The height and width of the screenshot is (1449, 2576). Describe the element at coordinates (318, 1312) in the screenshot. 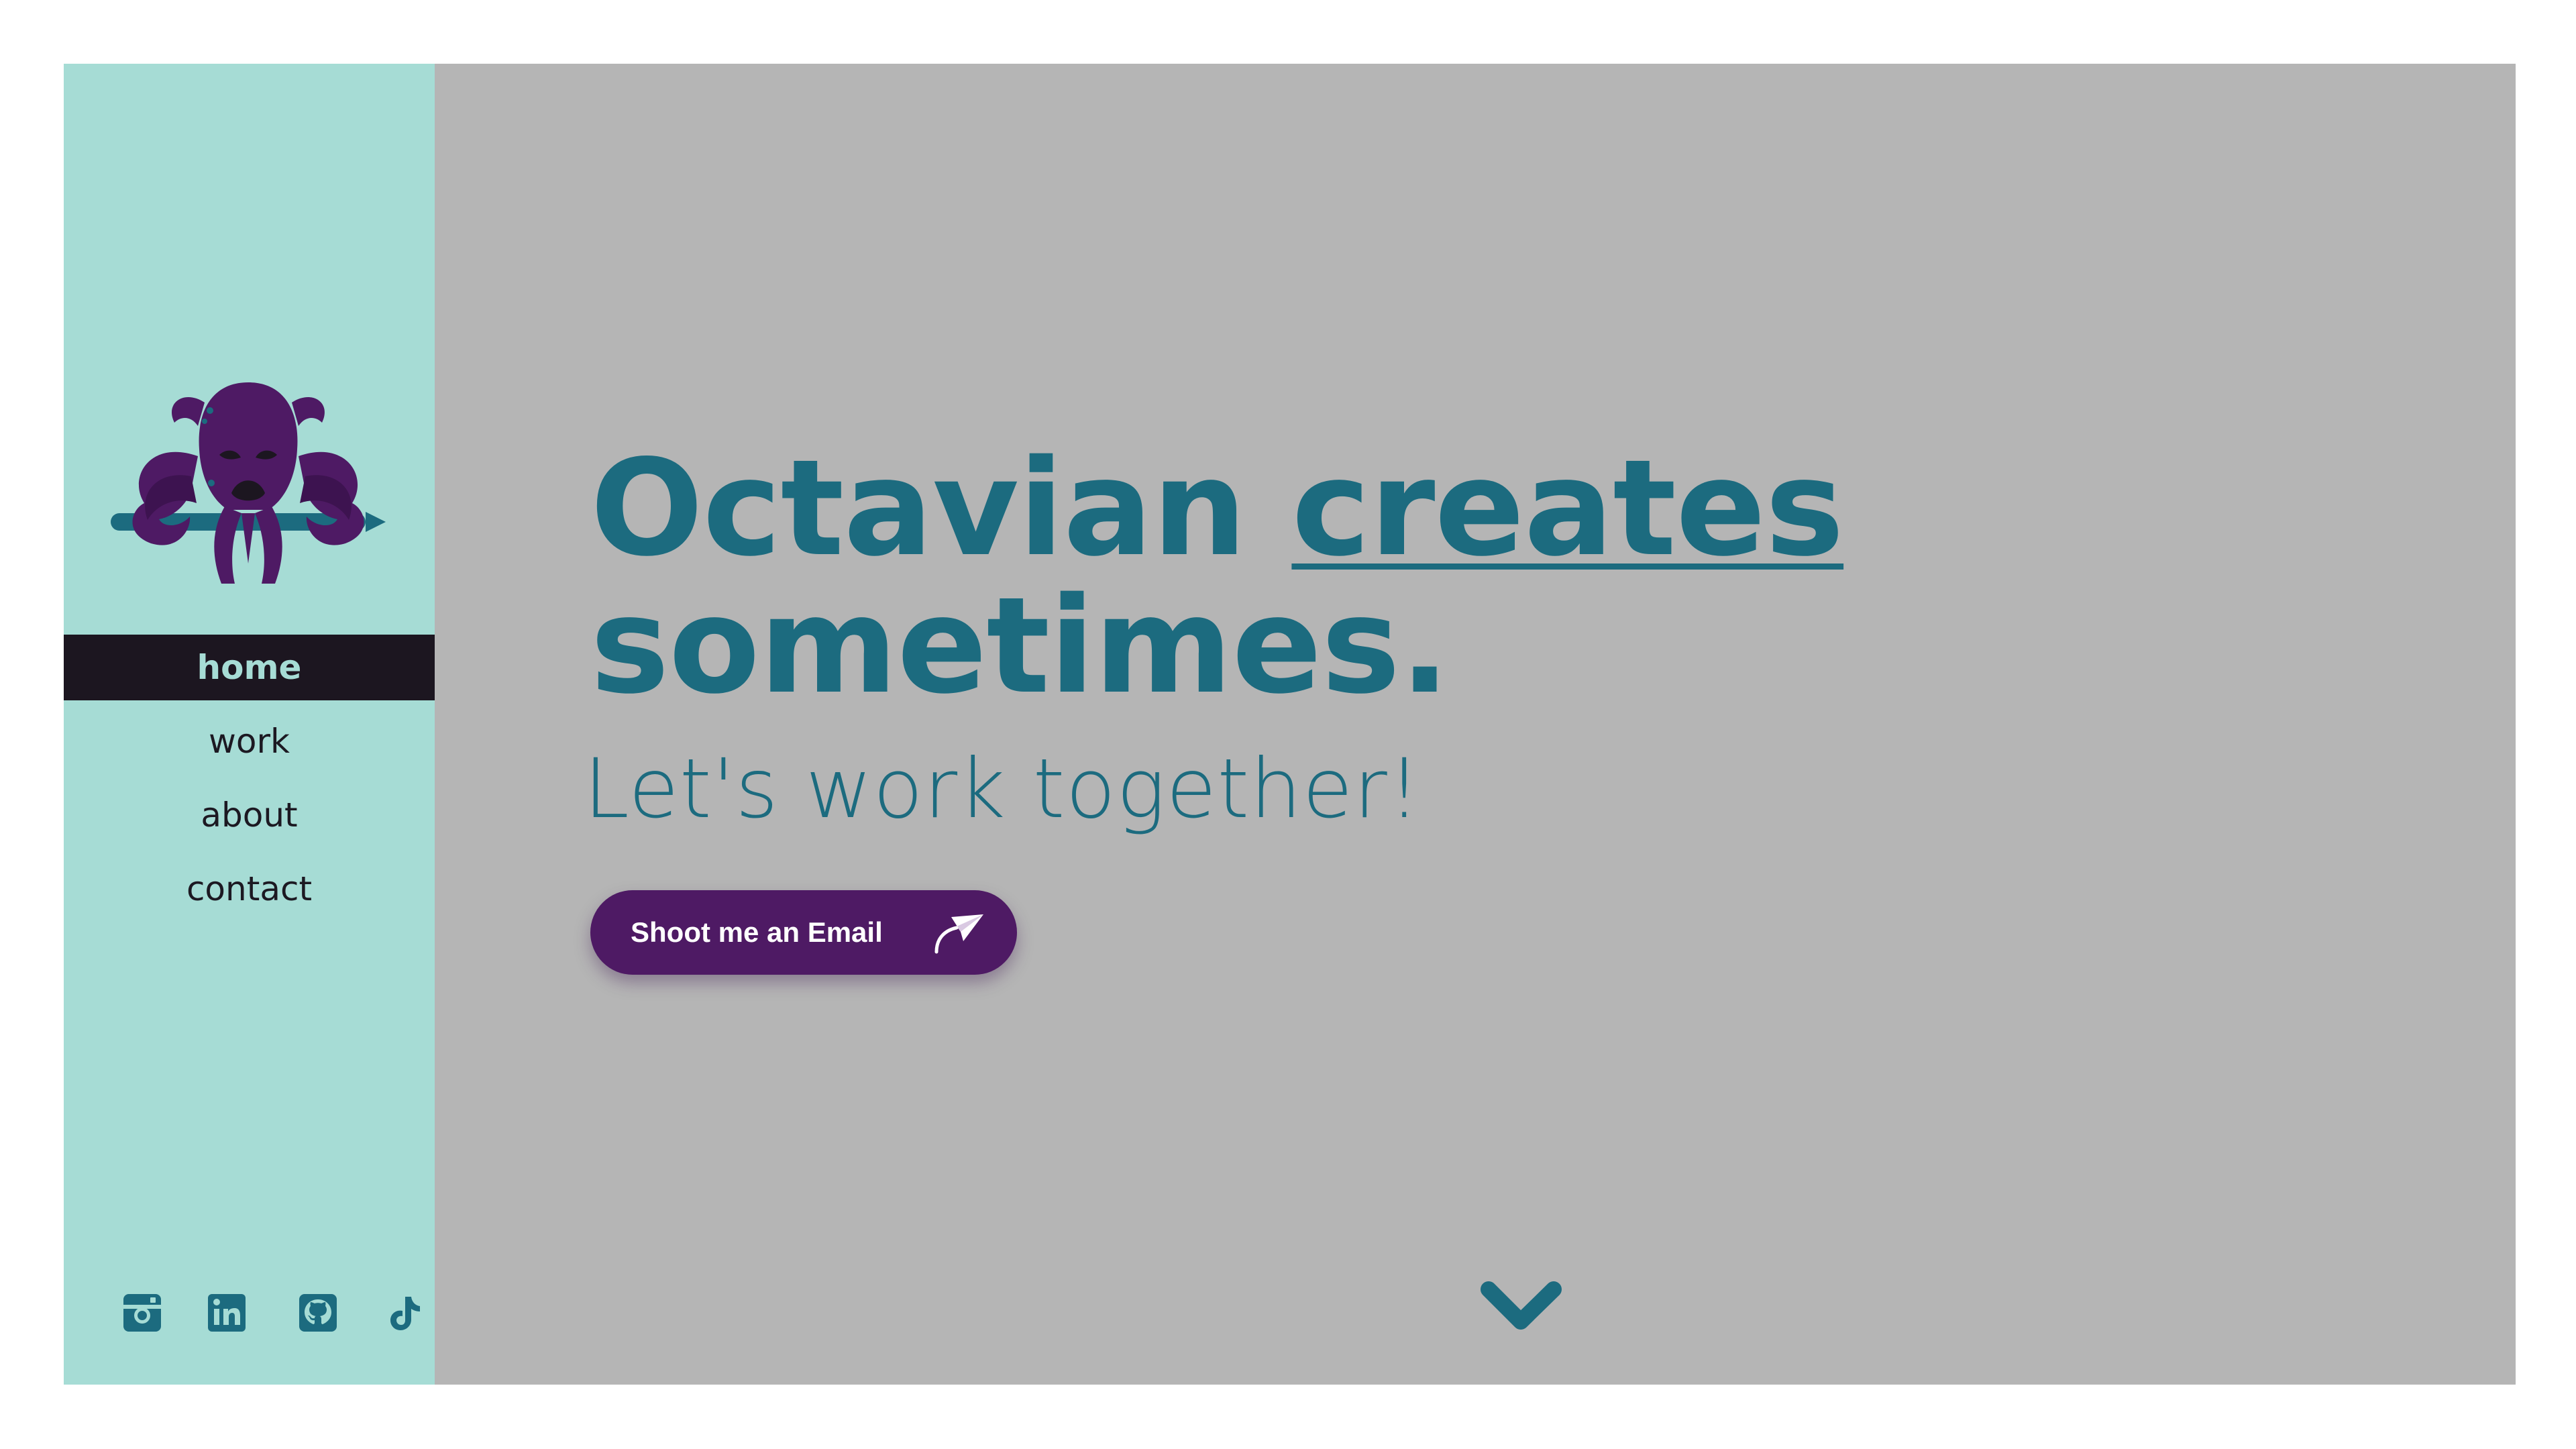

I see `github-icon` at that location.